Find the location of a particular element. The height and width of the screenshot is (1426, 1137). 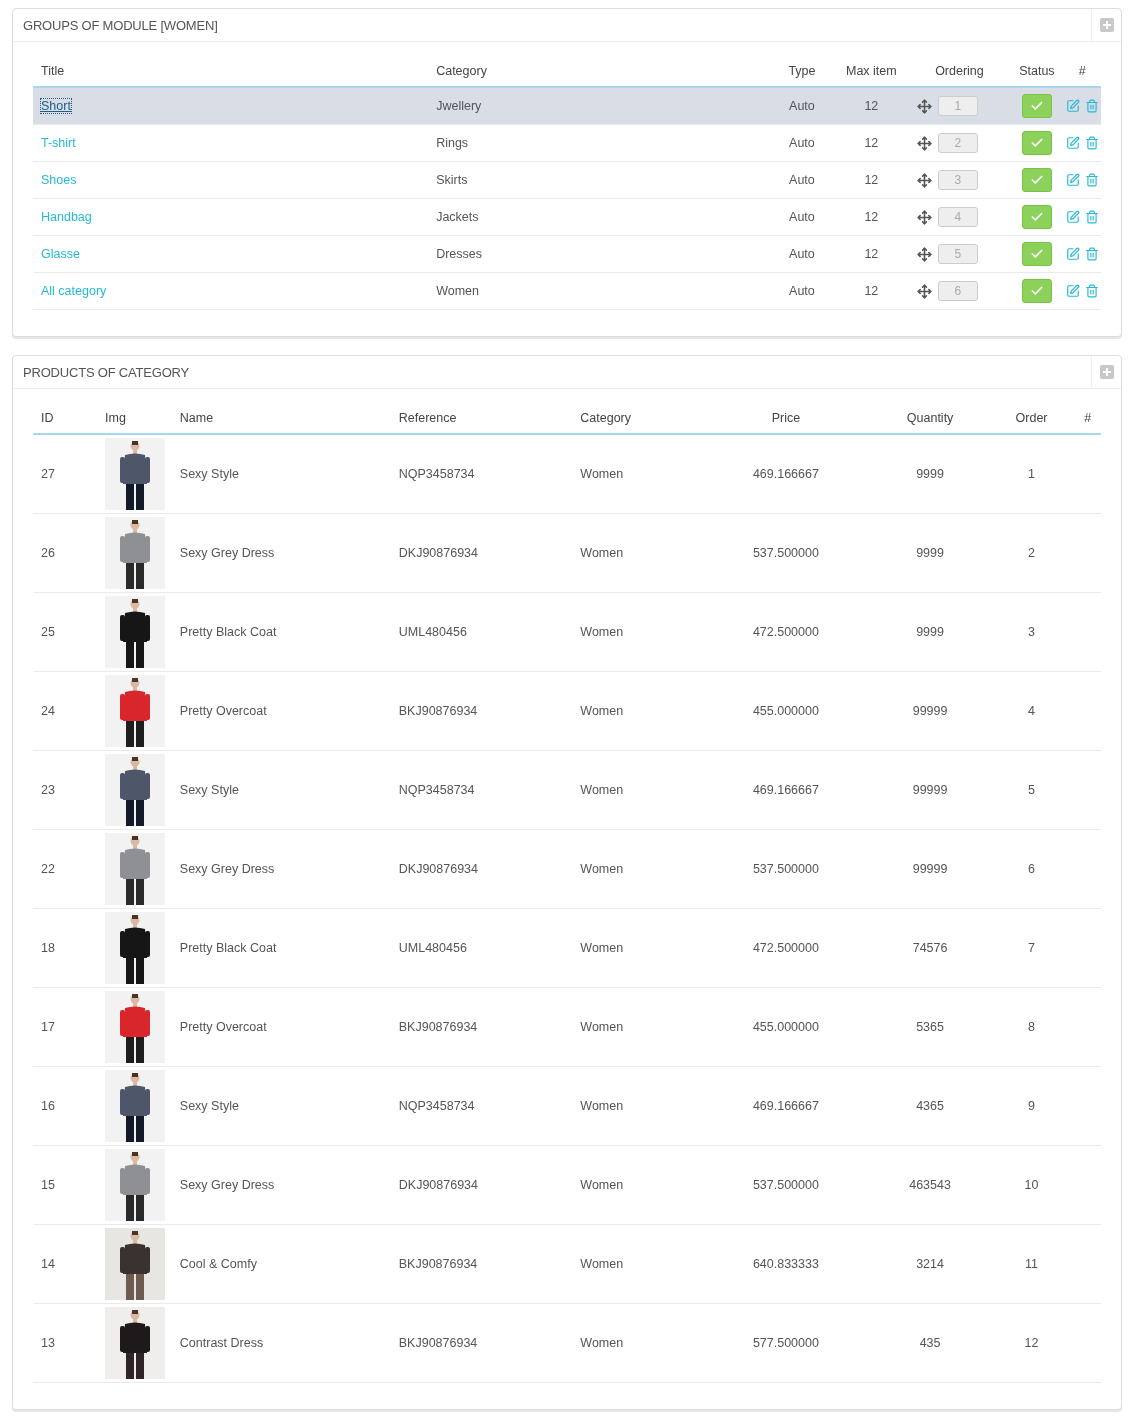

table-cell: 577.500000 is located at coordinates (786, 1343).